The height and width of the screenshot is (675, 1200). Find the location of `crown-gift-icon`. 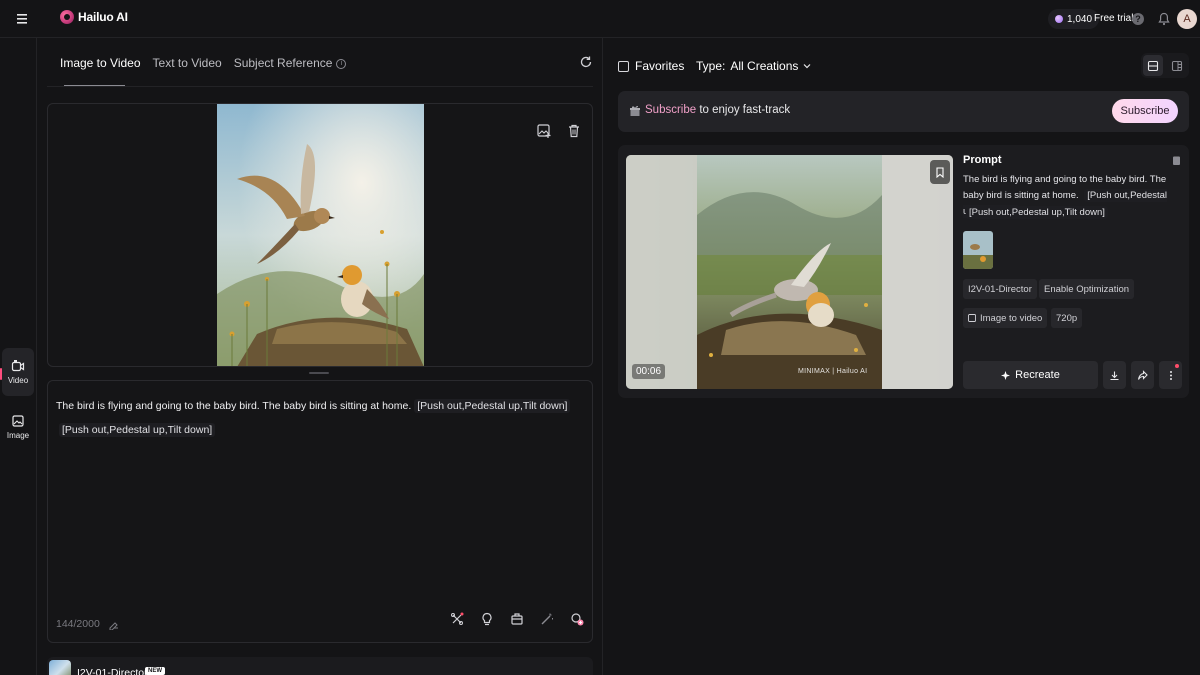

crown-gift-icon is located at coordinates (635, 111).